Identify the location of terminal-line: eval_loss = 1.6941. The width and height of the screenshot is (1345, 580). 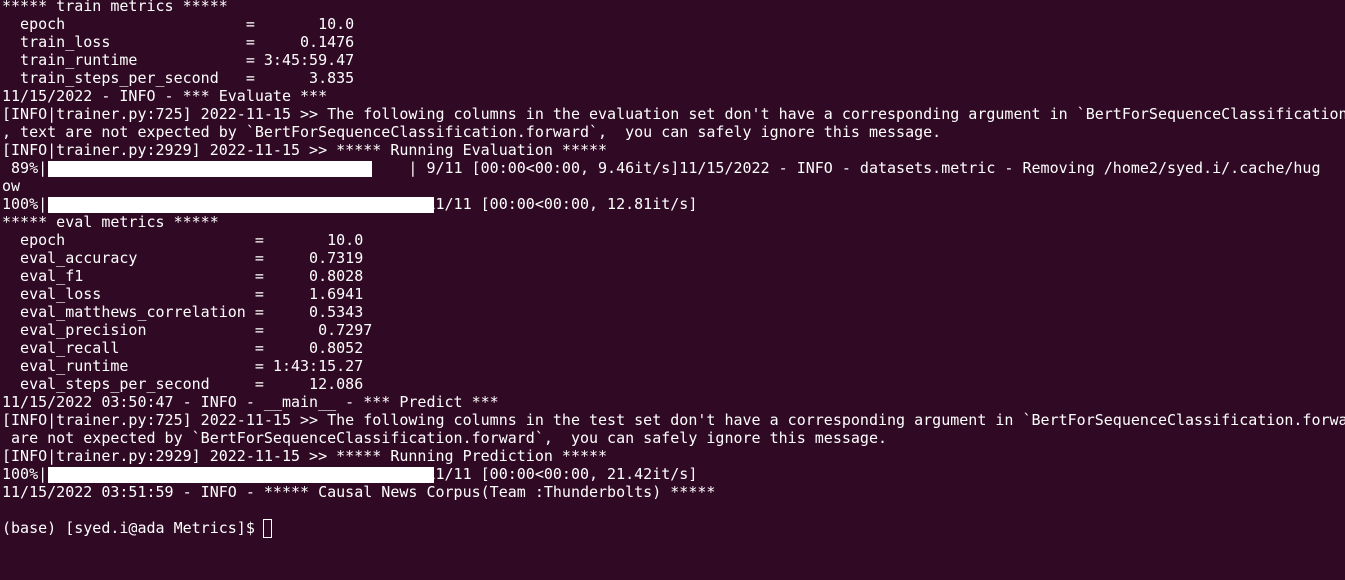
(183, 294).